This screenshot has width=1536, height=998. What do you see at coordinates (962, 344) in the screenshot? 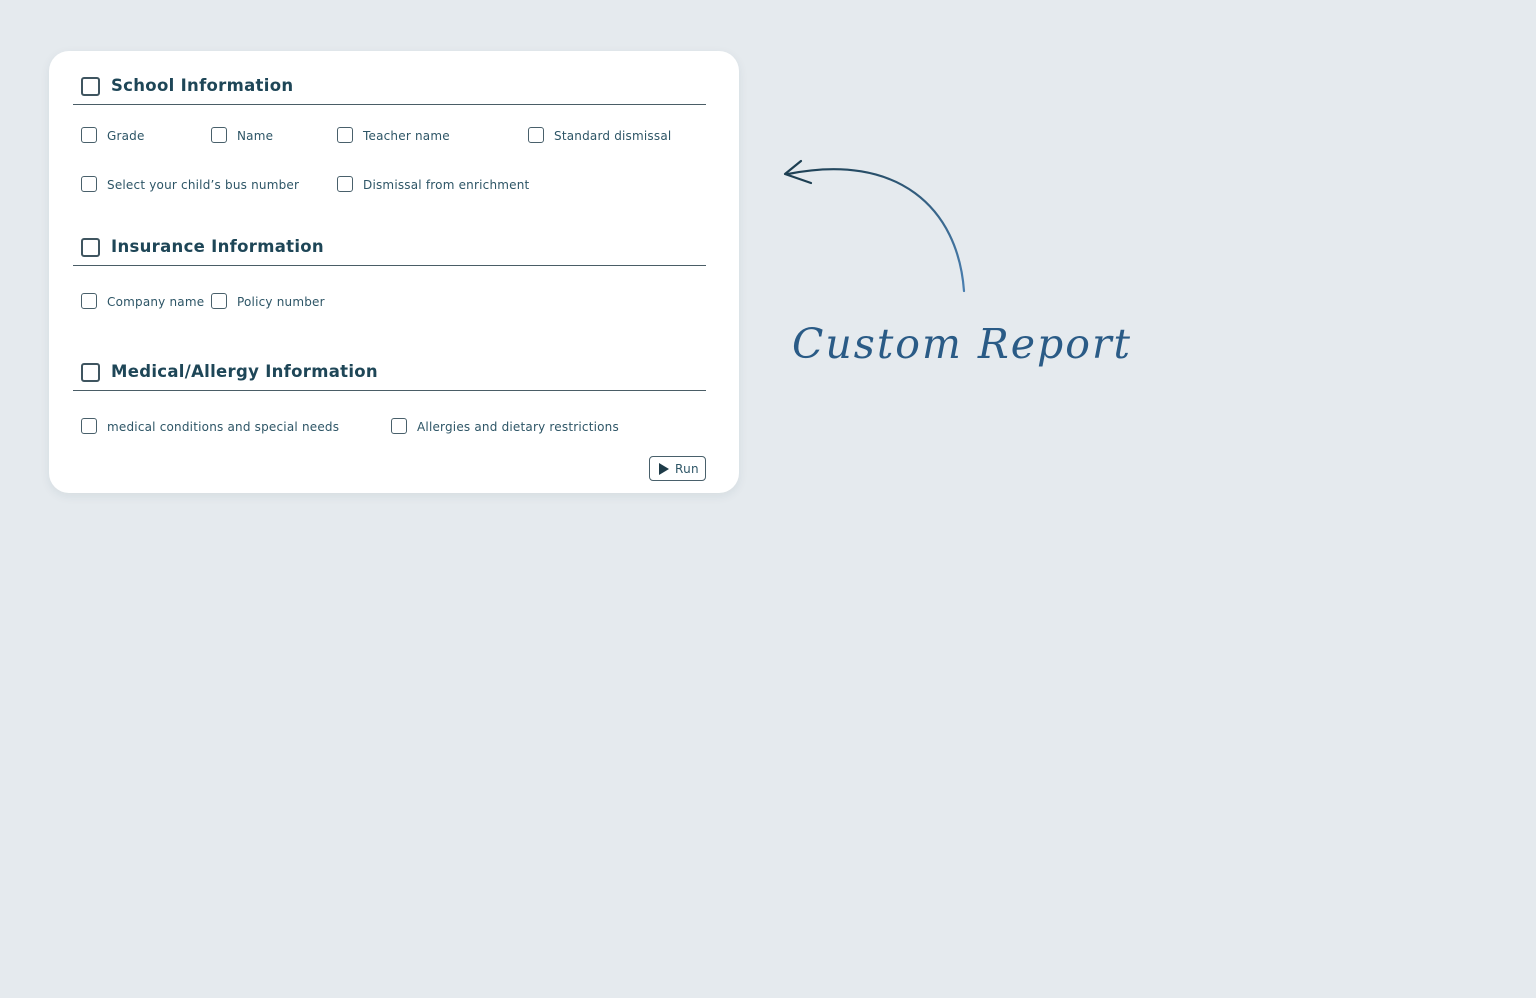
I see `custom-report-title: Custom Report` at bounding box center [962, 344].